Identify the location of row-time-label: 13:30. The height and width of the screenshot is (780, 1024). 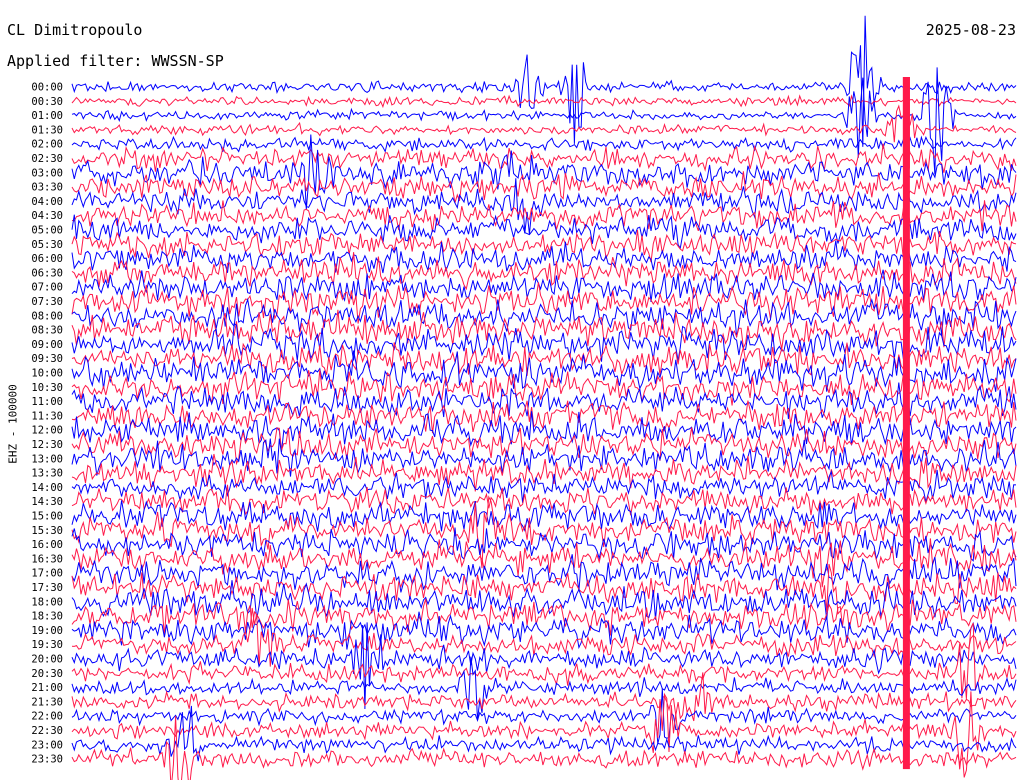
(47, 474).